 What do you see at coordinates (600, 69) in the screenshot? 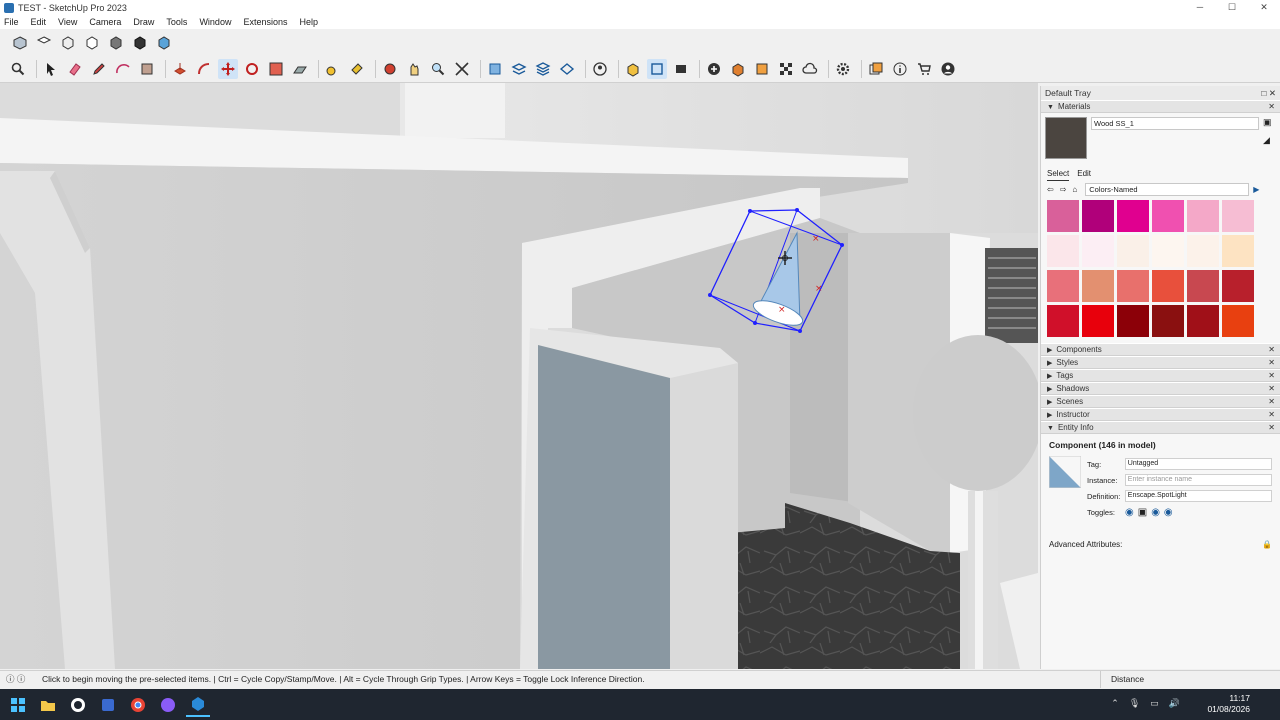
I see `user-account-icon` at bounding box center [600, 69].